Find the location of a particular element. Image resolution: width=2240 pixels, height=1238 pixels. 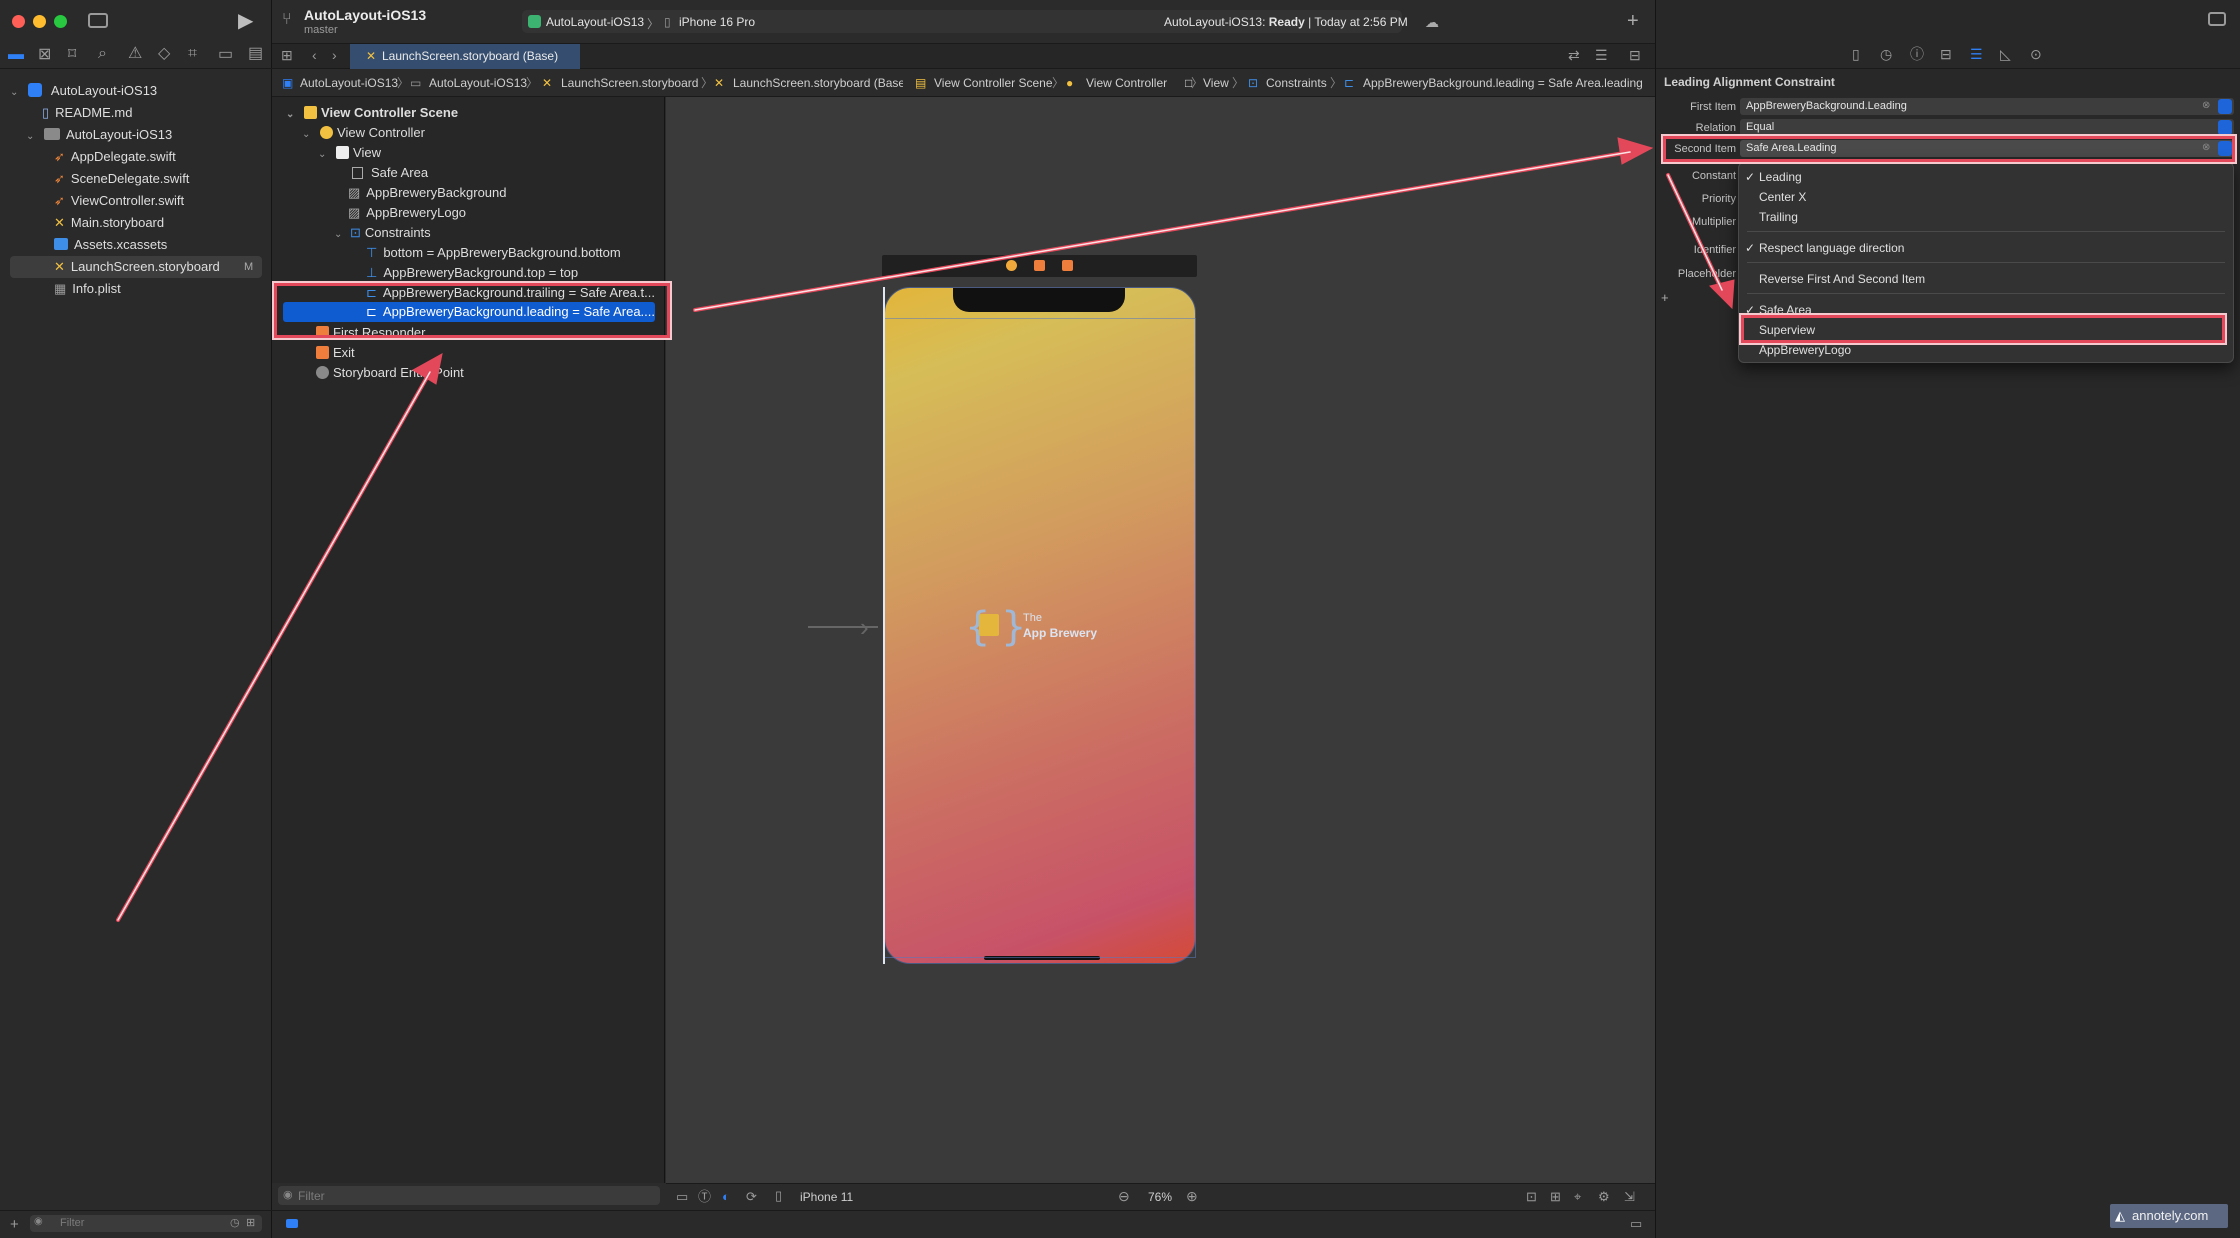

watermark: ◭ annotely.com is located at coordinates (2169, 1216).